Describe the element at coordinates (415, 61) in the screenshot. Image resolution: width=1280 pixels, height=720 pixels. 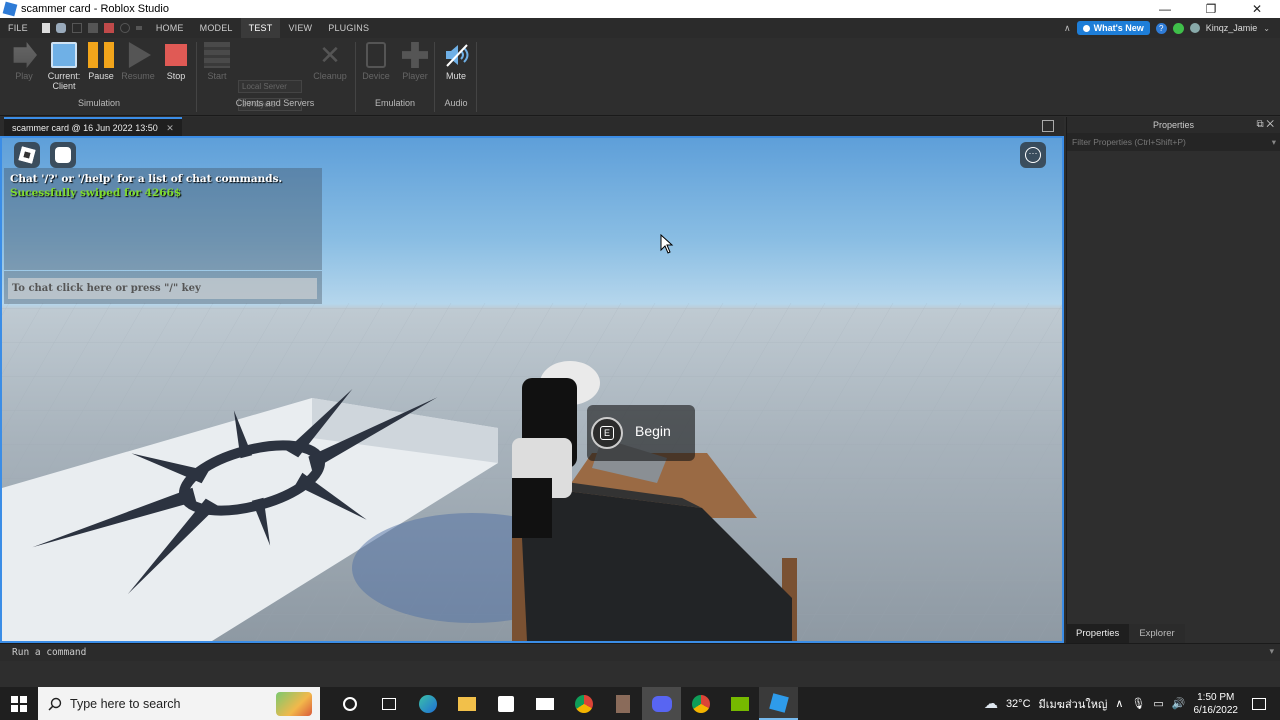
I see `player-button: Player` at that location.